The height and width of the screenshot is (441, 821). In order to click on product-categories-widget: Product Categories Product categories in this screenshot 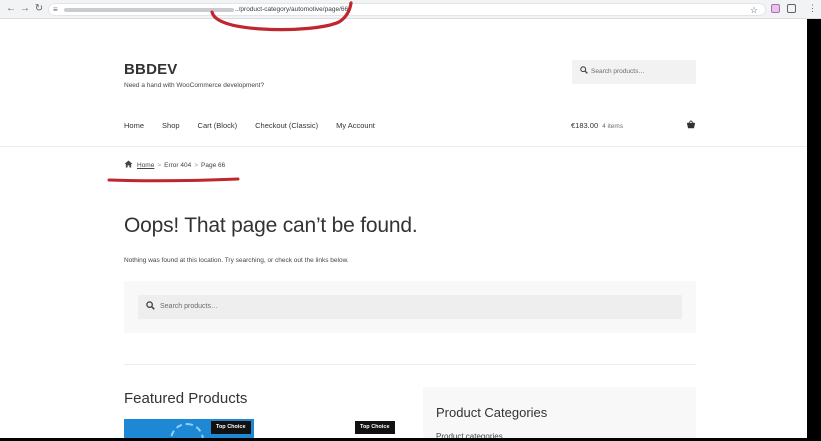, I will do `click(559, 414)`.